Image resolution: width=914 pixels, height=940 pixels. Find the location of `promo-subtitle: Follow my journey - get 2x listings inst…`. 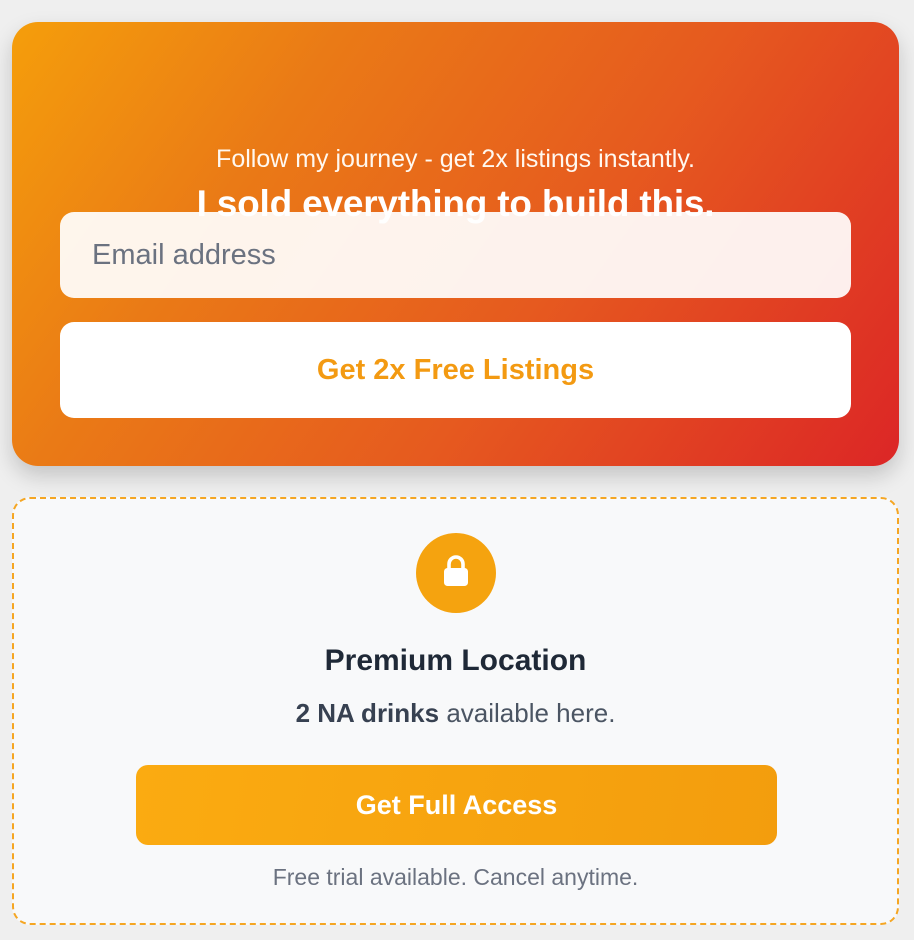

promo-subtitle: Follow my journey - get 2x listings inst… is located at coordinates (455, 159).